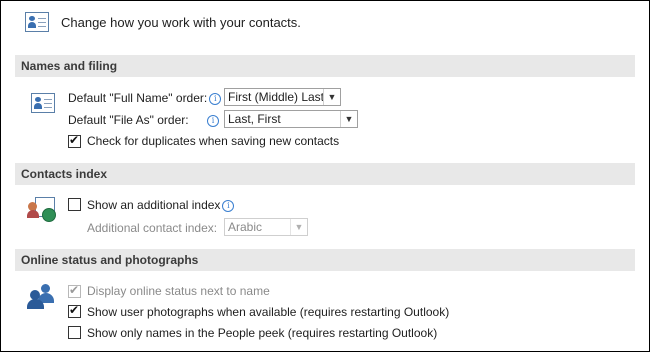  What do you see at coordinates (291, 119) in the screenshot?
I see `file-as-order-select: Last, First ▼` at bounding box center [291, 119].